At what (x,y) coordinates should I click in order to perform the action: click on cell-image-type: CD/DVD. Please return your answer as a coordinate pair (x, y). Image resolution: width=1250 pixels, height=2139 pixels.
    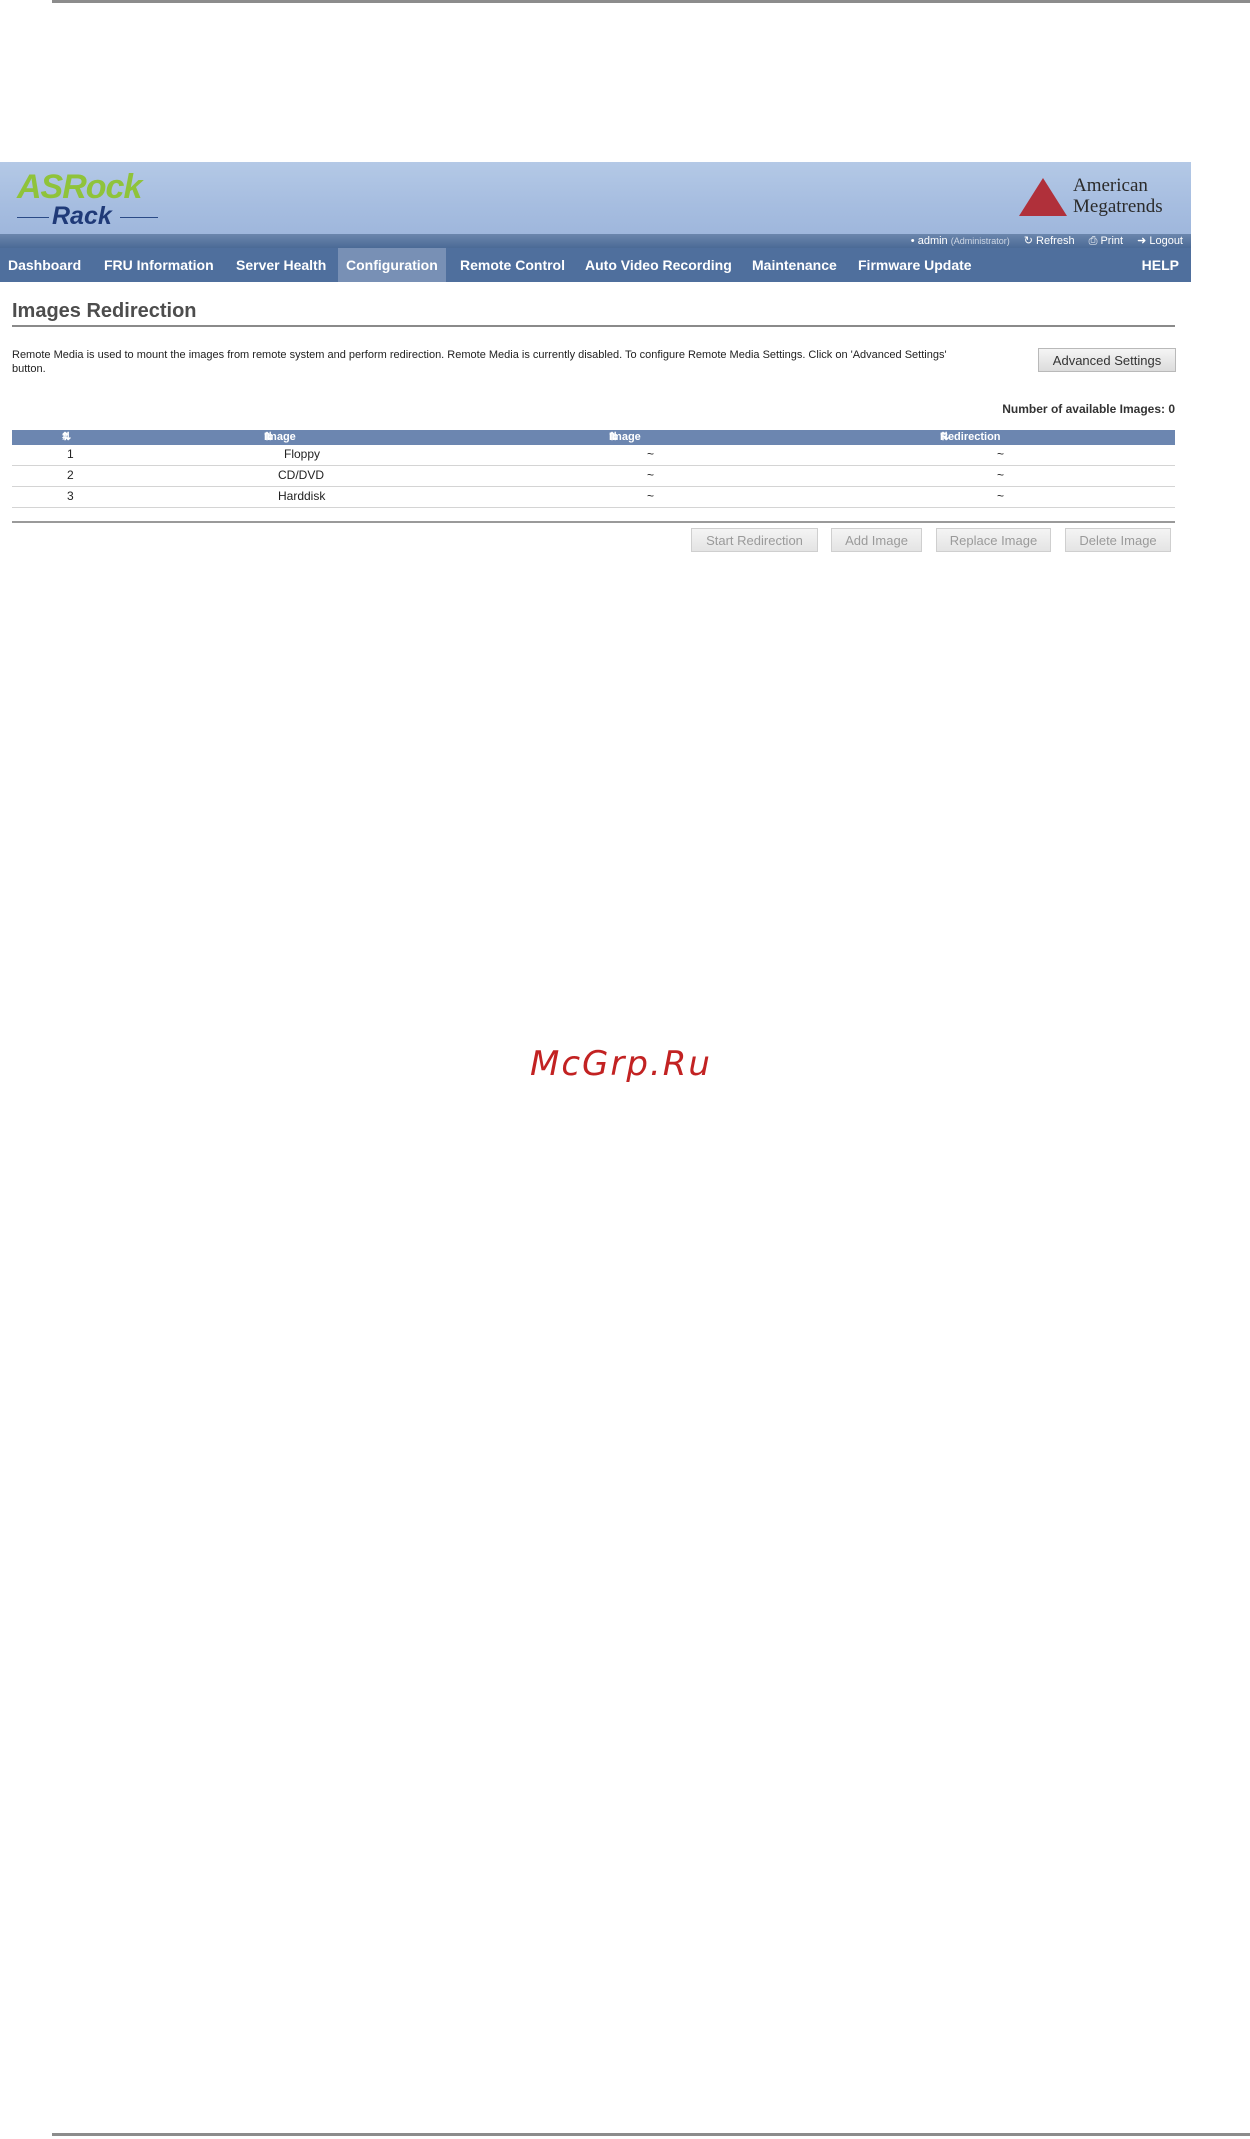
    Looking at the image, I should click on (301, 475).